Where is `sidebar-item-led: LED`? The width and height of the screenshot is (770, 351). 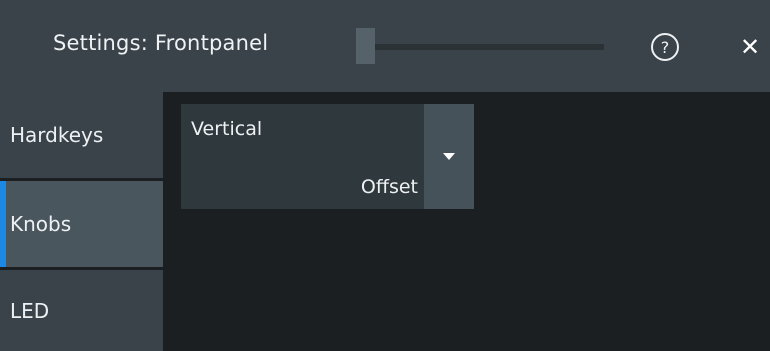
sidebar-item-led: LED is located at coordinates (81, 310).